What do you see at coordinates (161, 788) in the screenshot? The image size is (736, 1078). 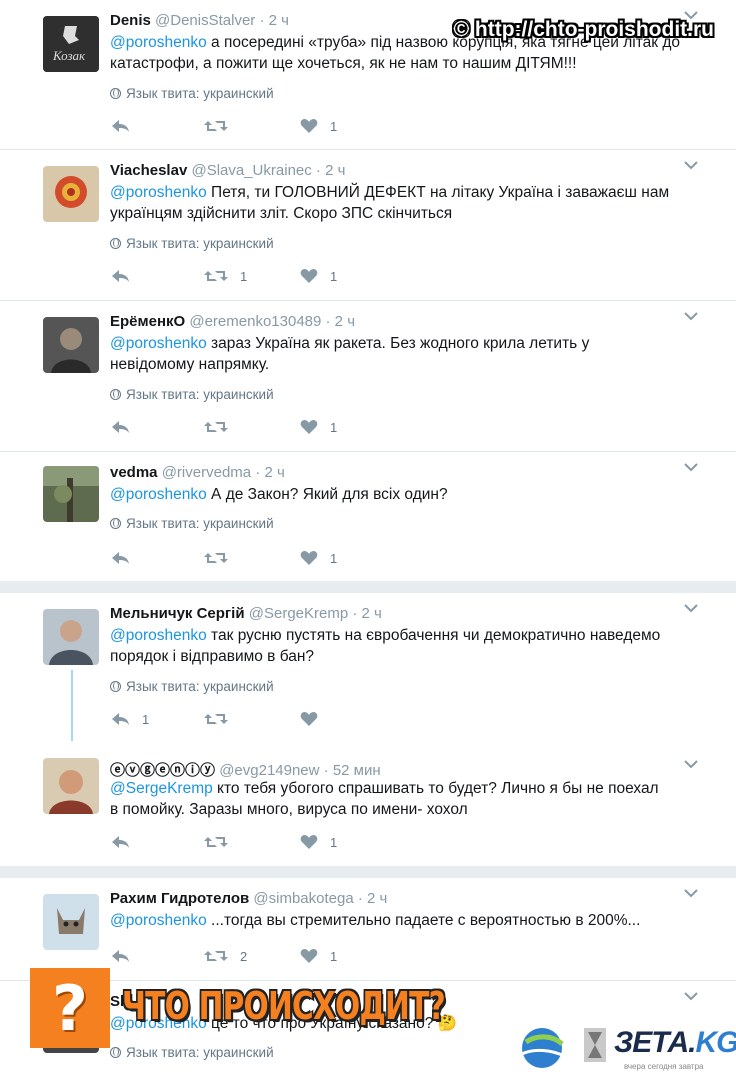 I see `mention-link: @SergeKremp` at bounding box center [161, 788].